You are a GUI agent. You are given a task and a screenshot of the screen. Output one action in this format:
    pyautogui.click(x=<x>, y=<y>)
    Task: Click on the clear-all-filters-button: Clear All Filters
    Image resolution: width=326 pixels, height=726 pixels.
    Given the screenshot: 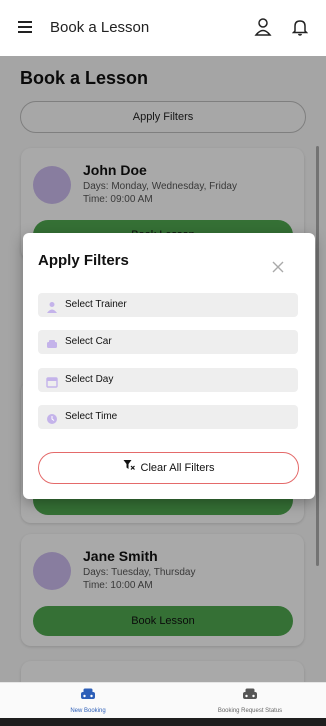 What is the action you would take?
    pyautogui.click(x=168, y=468)
    